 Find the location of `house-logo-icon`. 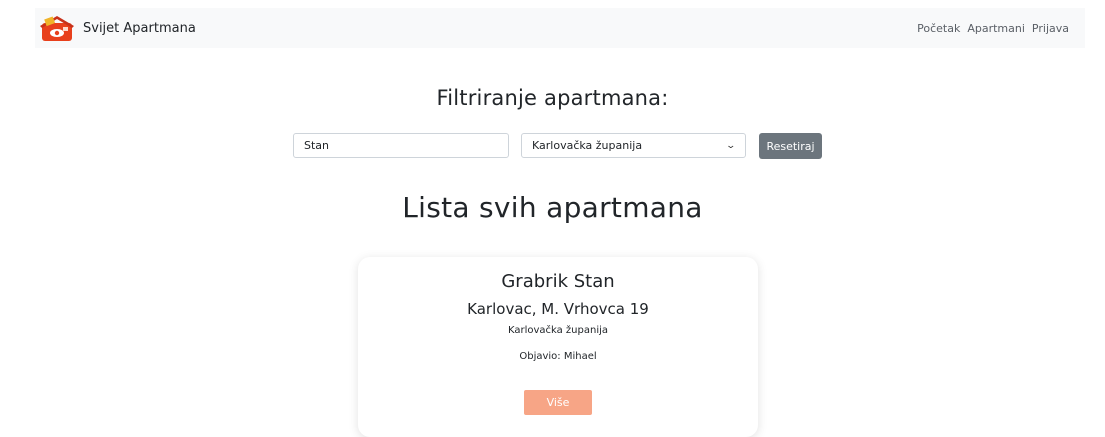

house-logo-icon is located at coordinates (57, 28).